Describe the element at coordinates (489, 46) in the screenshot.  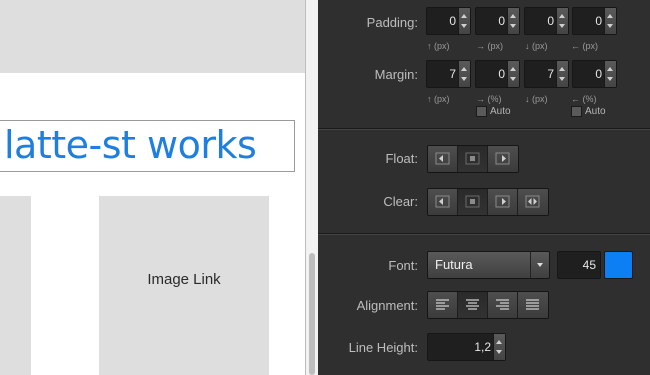
I see `padding-right-unit: → (px)` at that location.